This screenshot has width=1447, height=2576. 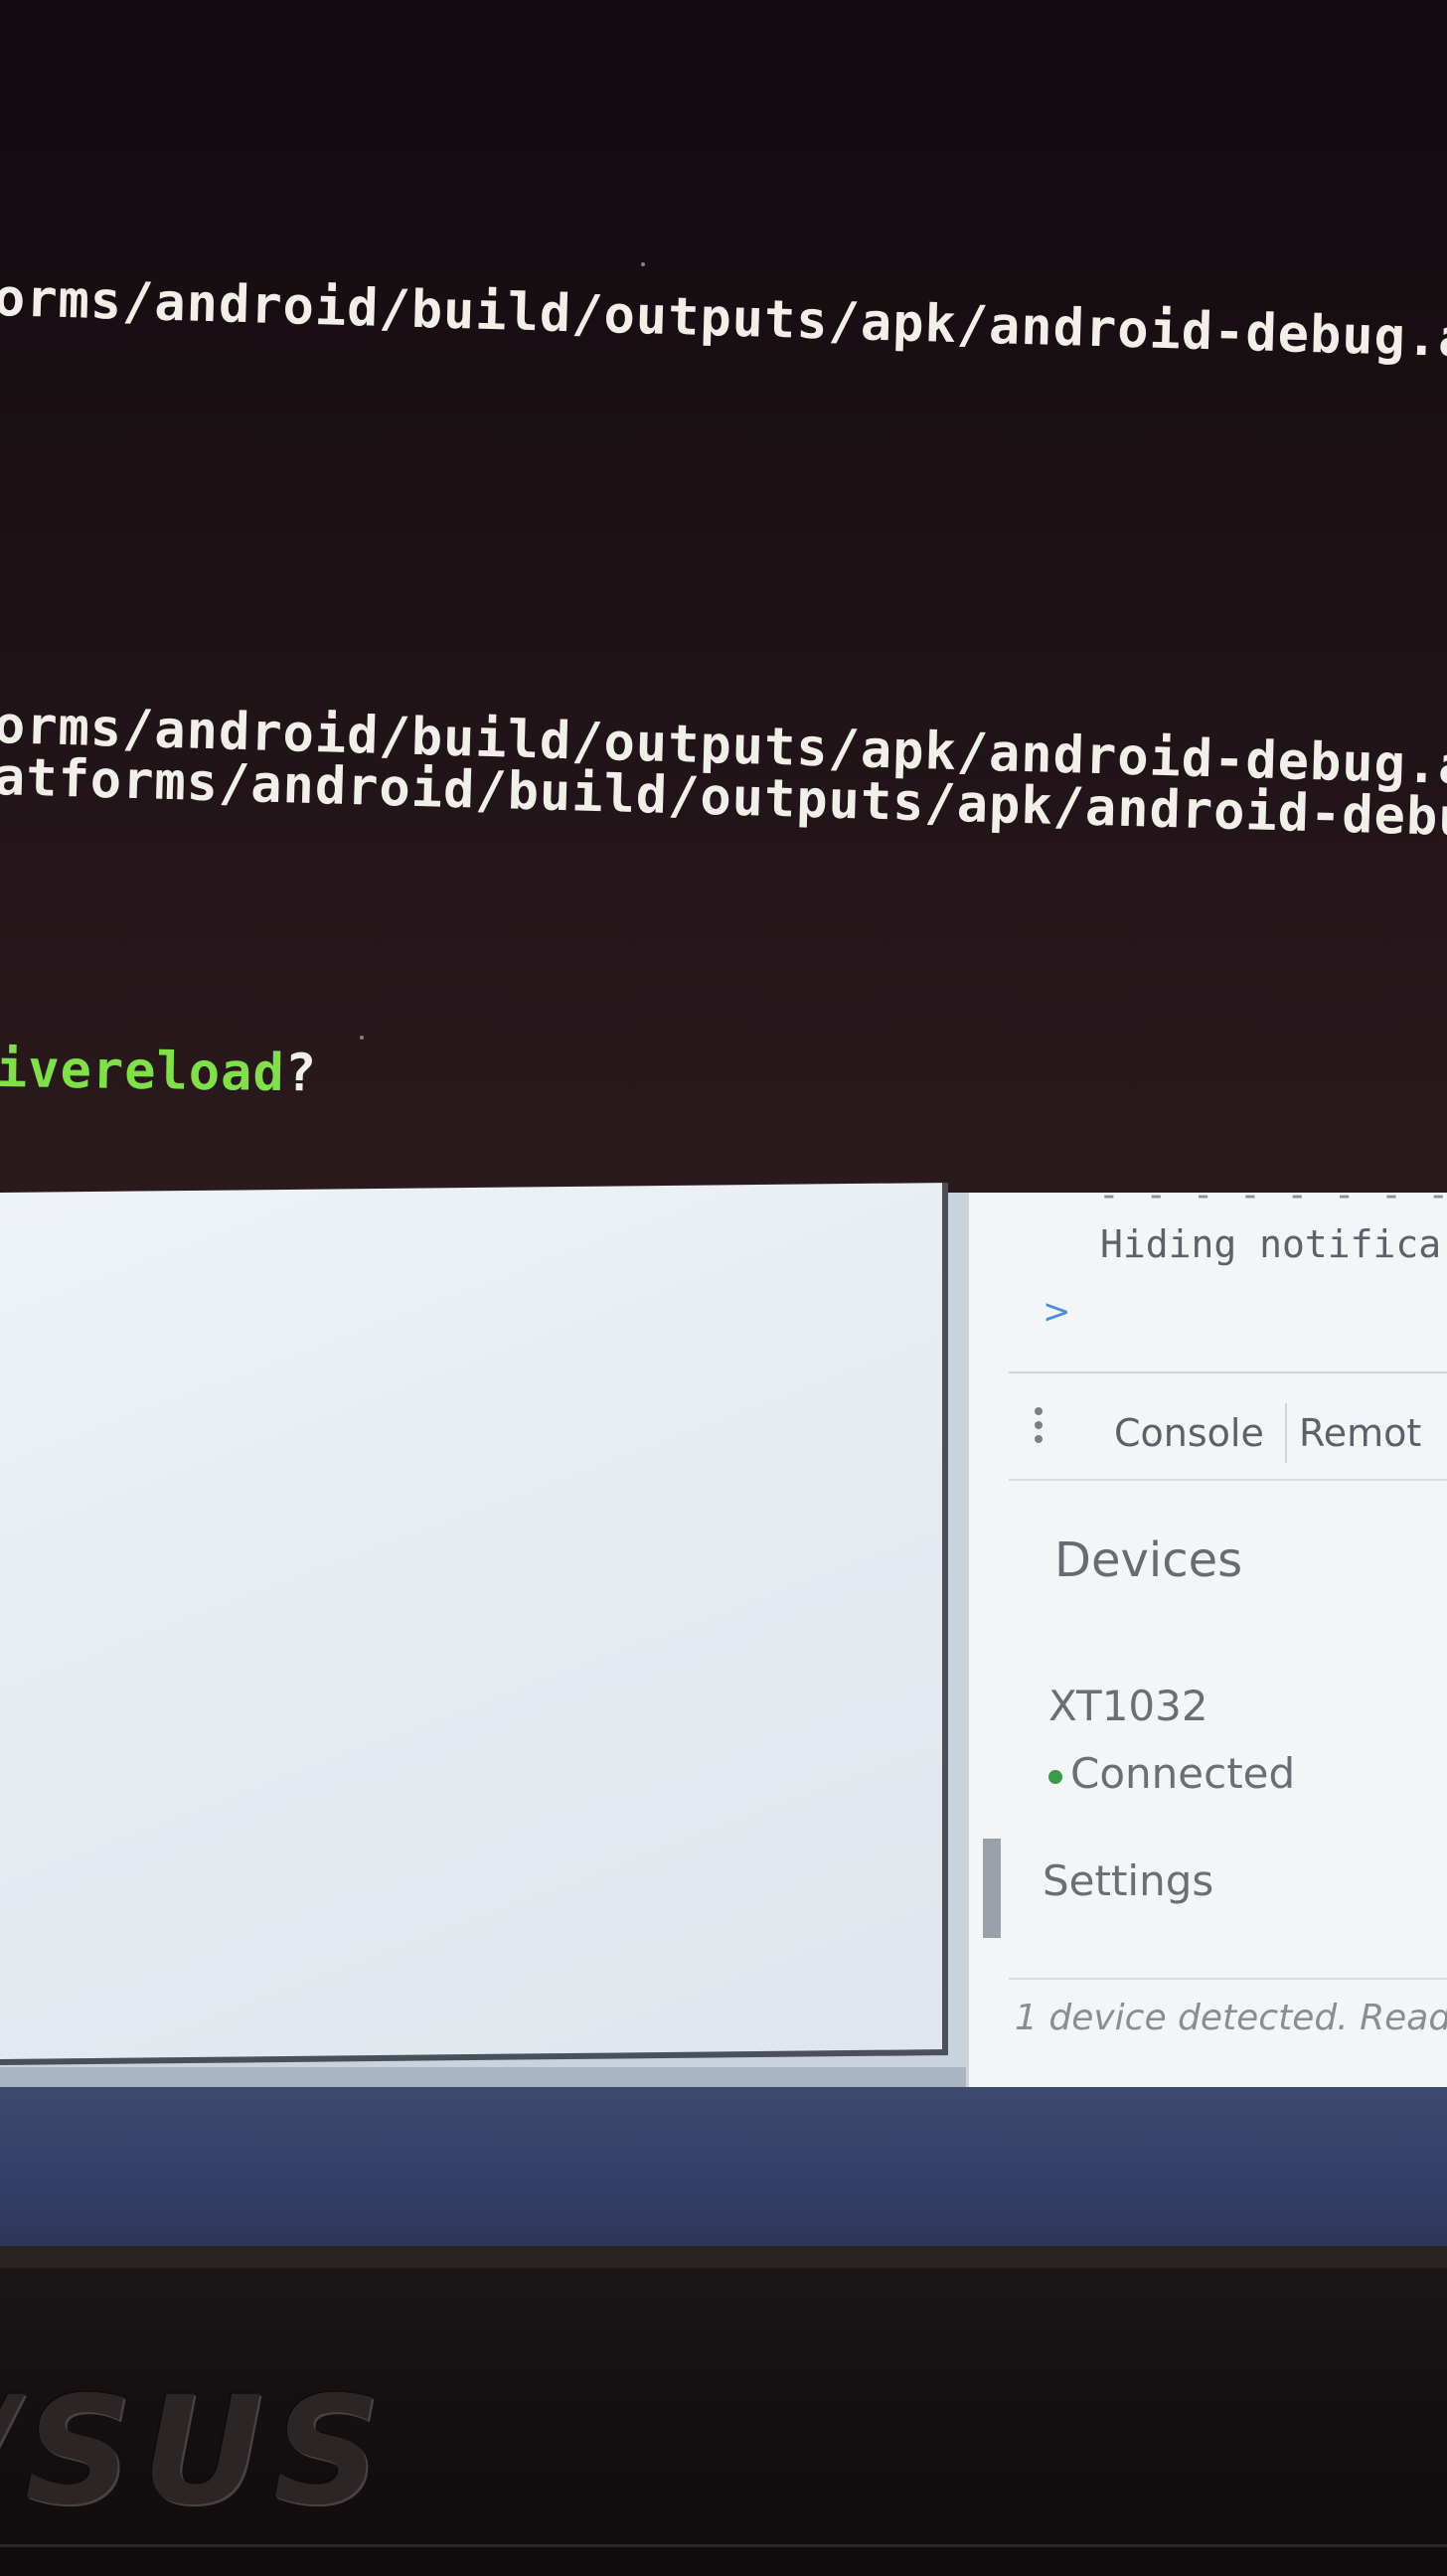 I want to click on terminal-prompt: ivereload?, so click(x=158, y=1072).